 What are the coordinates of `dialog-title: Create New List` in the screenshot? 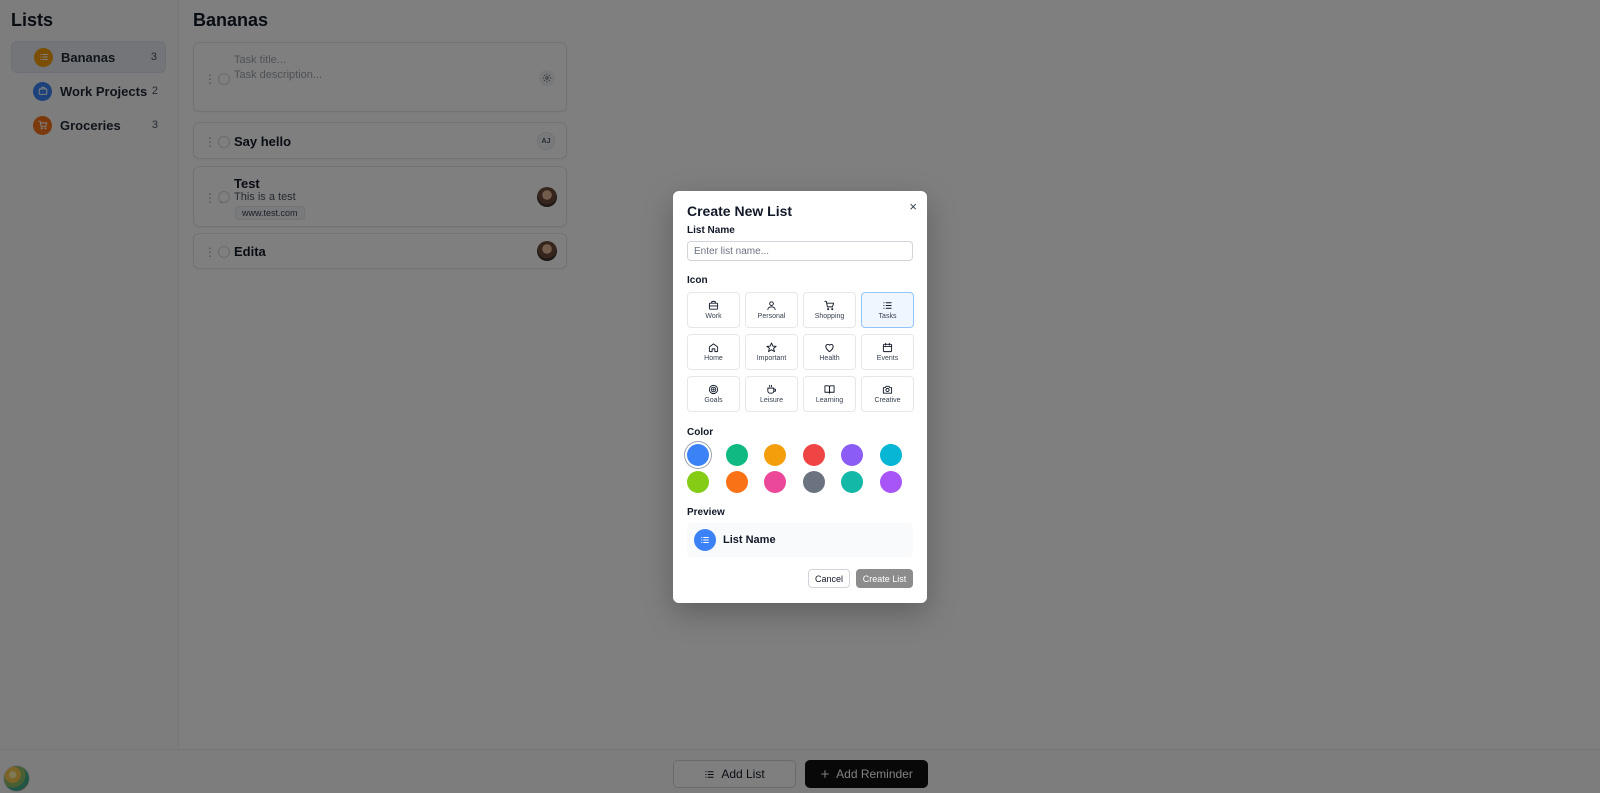 It's located at (740, 211).